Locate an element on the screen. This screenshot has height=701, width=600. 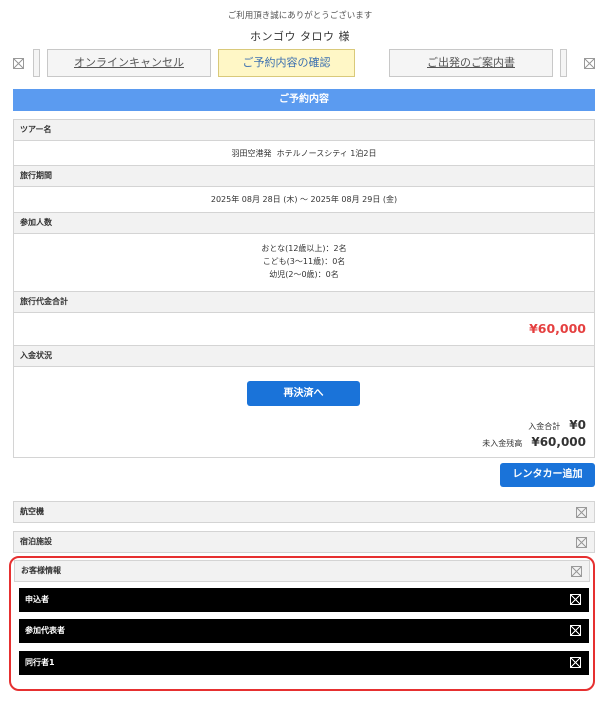
add-rental-car-button: レンタカー追加 is located at coordinates (547, 475).